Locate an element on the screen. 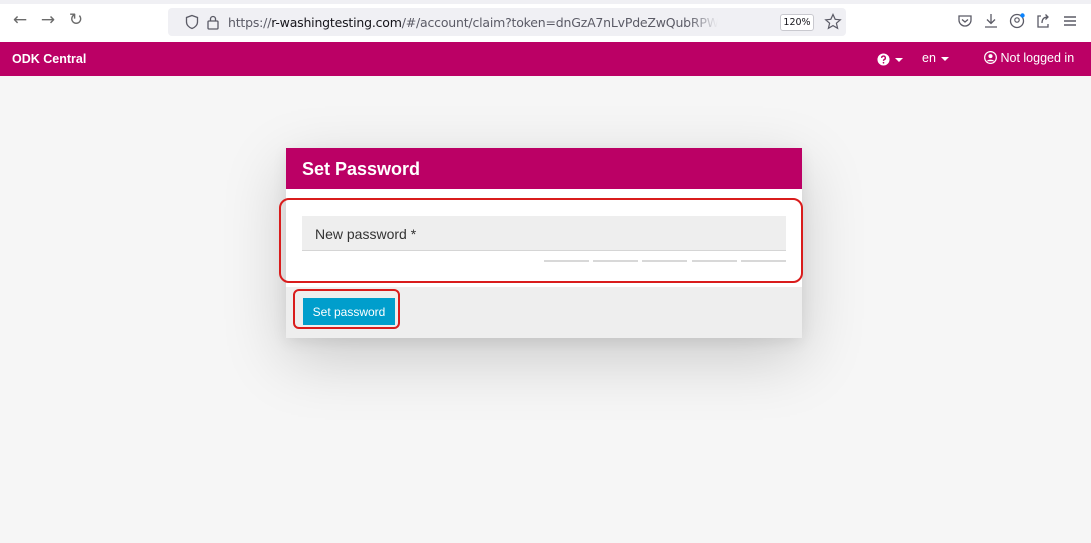 The image size is (1091, 543). back-arrow-icon: ← is located at coordinates (20, 20).